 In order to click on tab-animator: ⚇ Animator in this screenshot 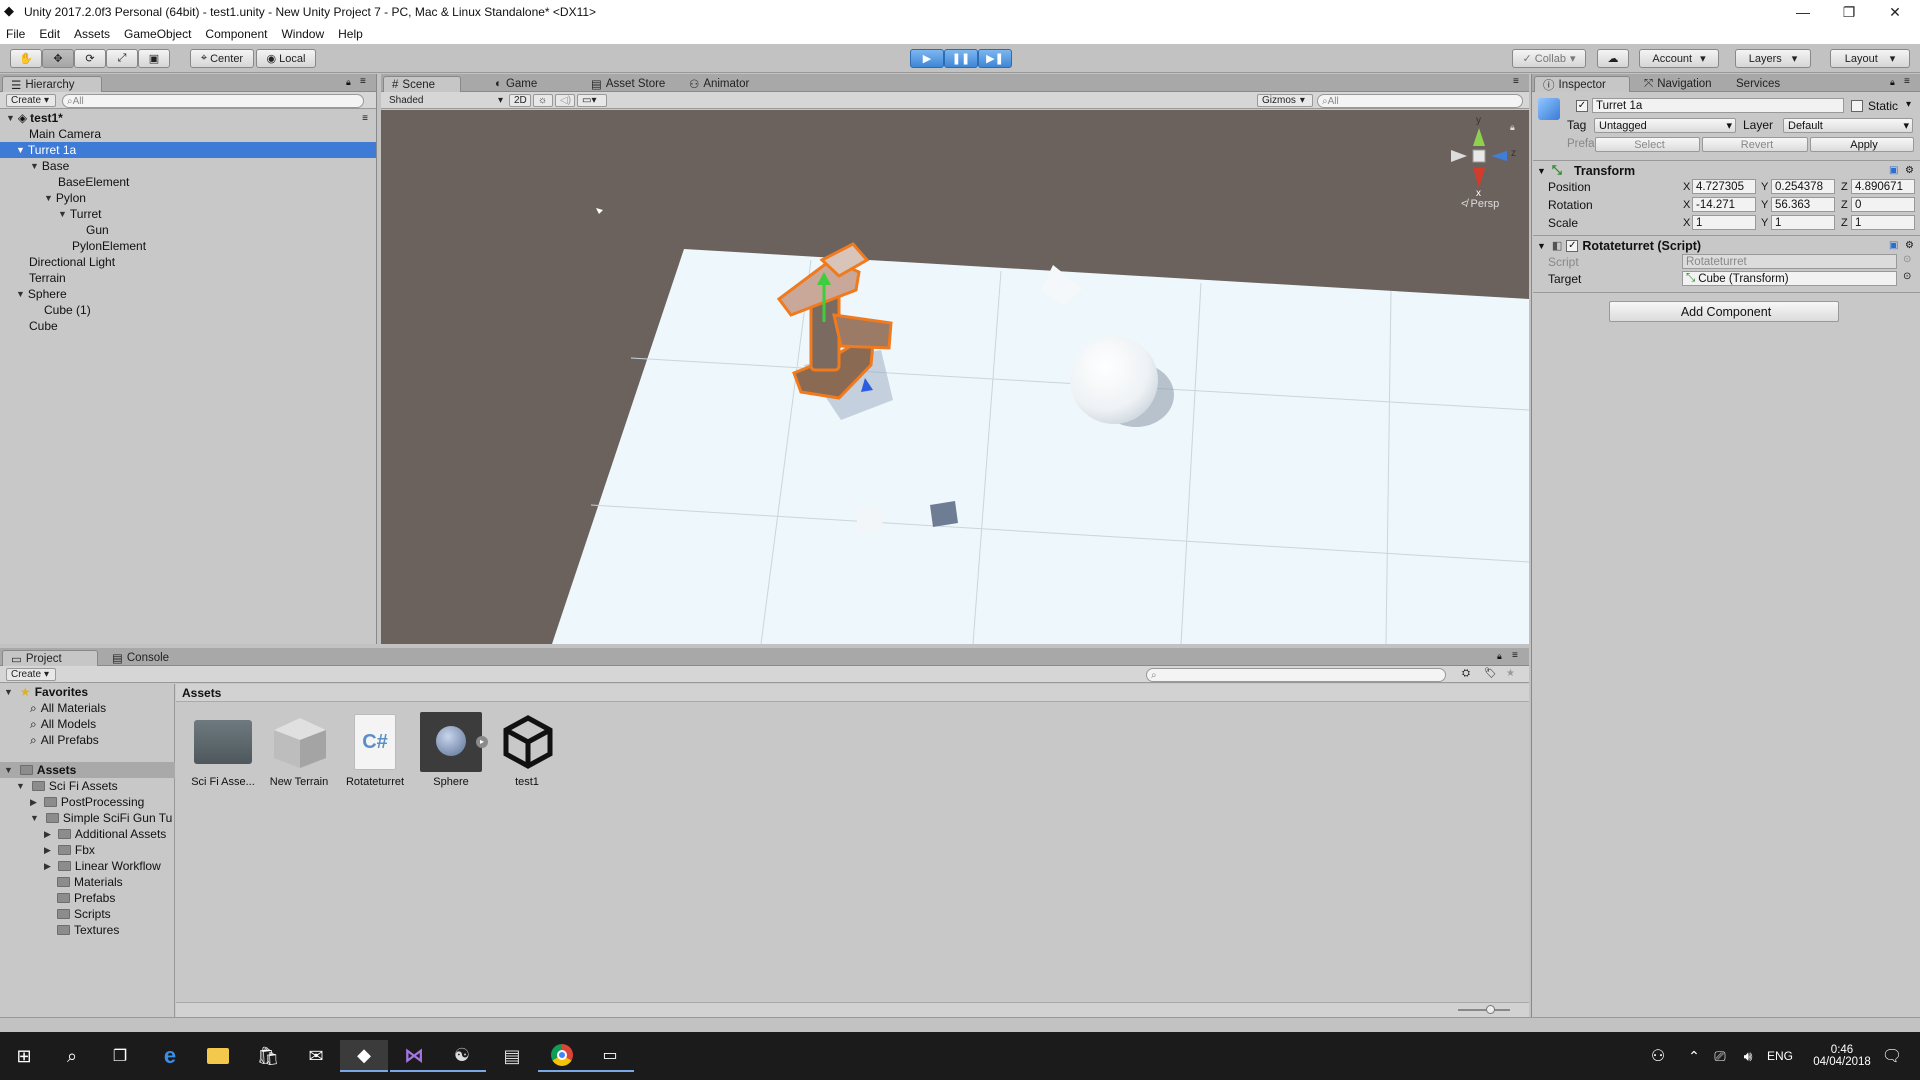, I will do `click(719, 84)`.